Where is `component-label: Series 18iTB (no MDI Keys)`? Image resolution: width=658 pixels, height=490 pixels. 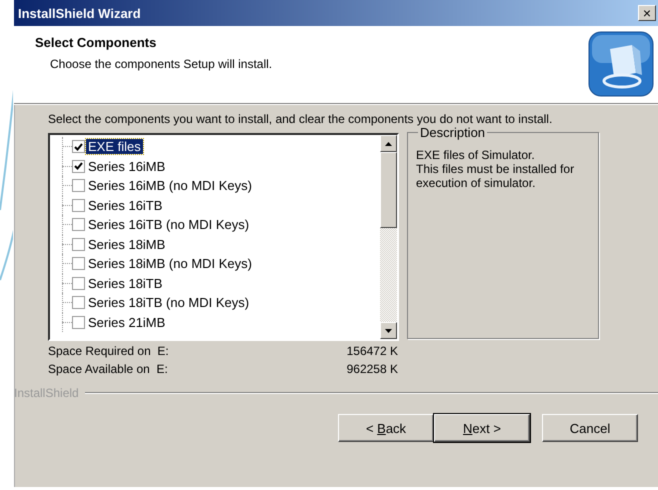
component-label: Series 18iTB (no MDI Keys) is located at coordinates (169, 302).